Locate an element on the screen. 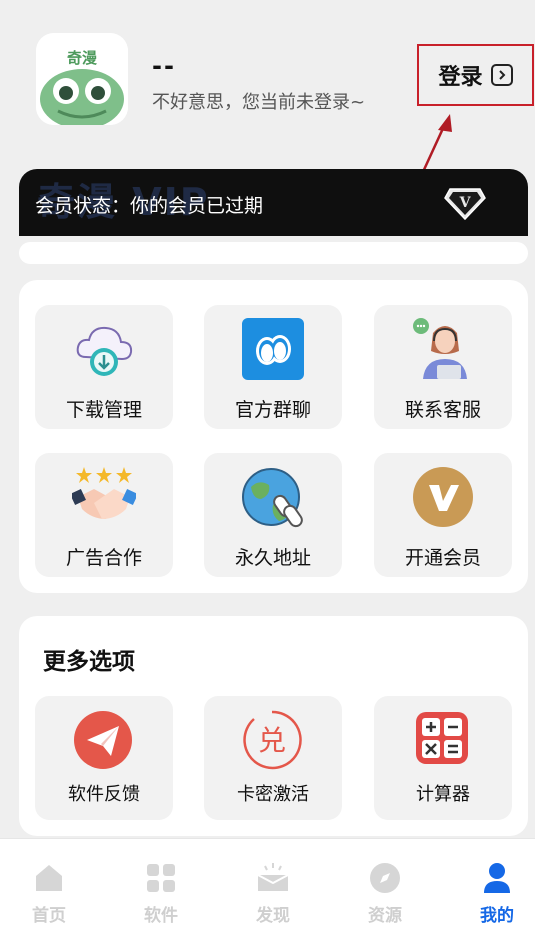  login-button: 登录 is located at coordinates (475, 75).